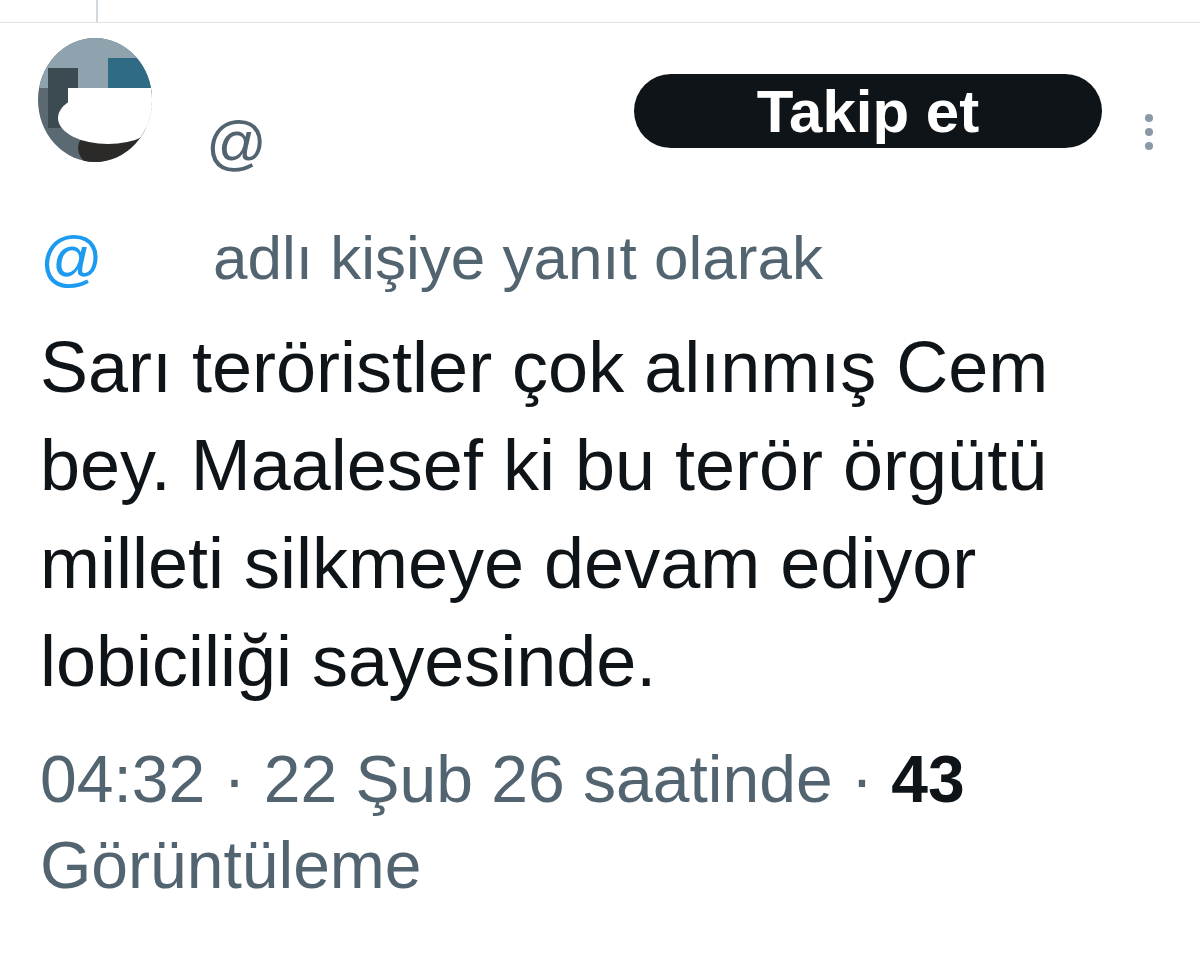 The height and width of the screenshot is (956, 1200). What do you see at coordinates (503, 822) in the screenshot?
I see `tweet-meta: 04:32 · 22 Şub 26 saatinde · 43 Görüntüleme` at bounding box center [503, 822].